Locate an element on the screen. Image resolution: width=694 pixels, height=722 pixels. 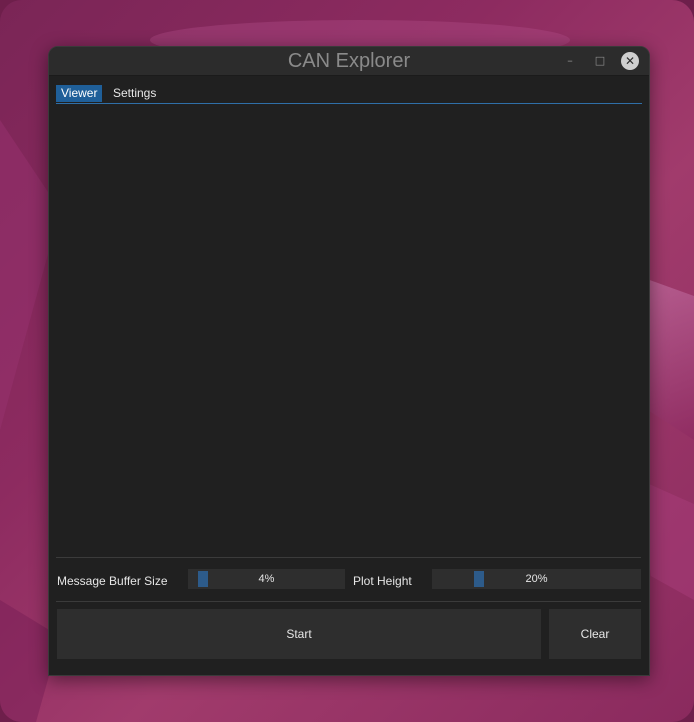
start-button: Start is located at coordinates (299, 634).